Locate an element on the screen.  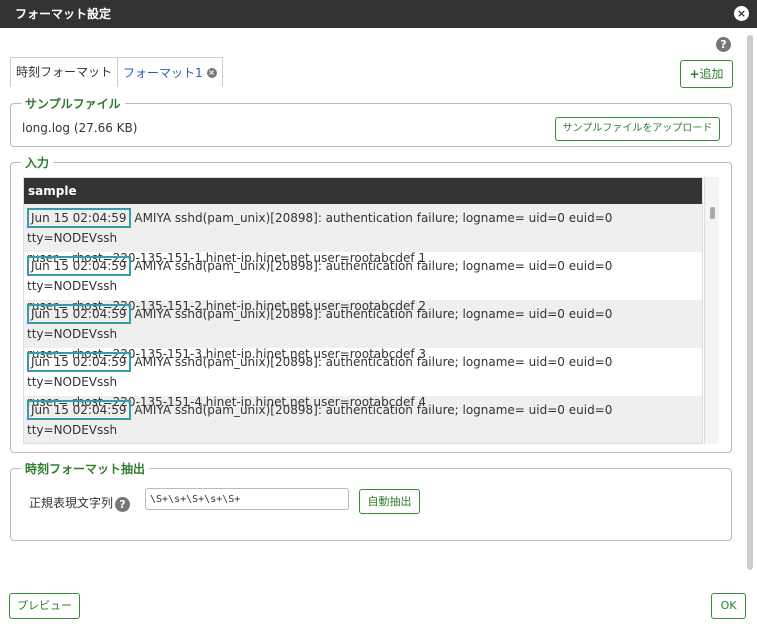
upload-sample-button: サンプルファイルをアップロード is located at coordinates (637, 129).